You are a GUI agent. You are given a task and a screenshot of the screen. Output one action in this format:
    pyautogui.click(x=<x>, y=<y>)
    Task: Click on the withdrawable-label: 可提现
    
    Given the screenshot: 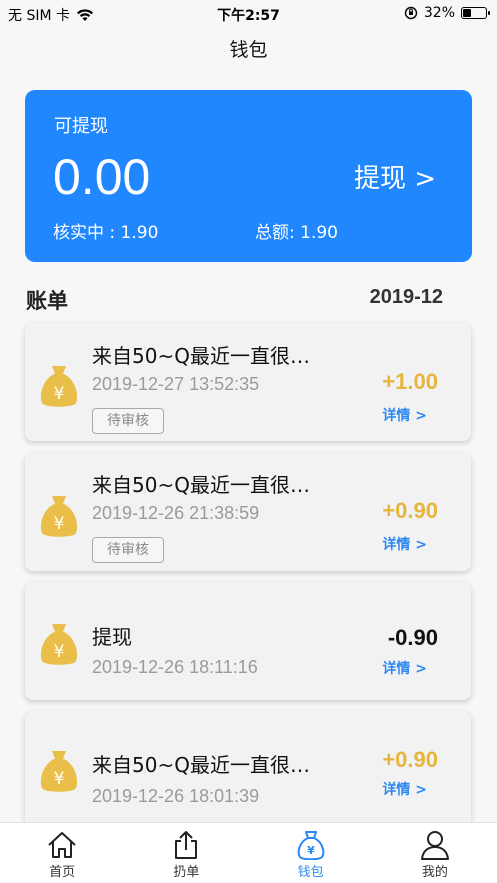 What is the action you would take?
    pyautogui.click(x=81, y=126)
    